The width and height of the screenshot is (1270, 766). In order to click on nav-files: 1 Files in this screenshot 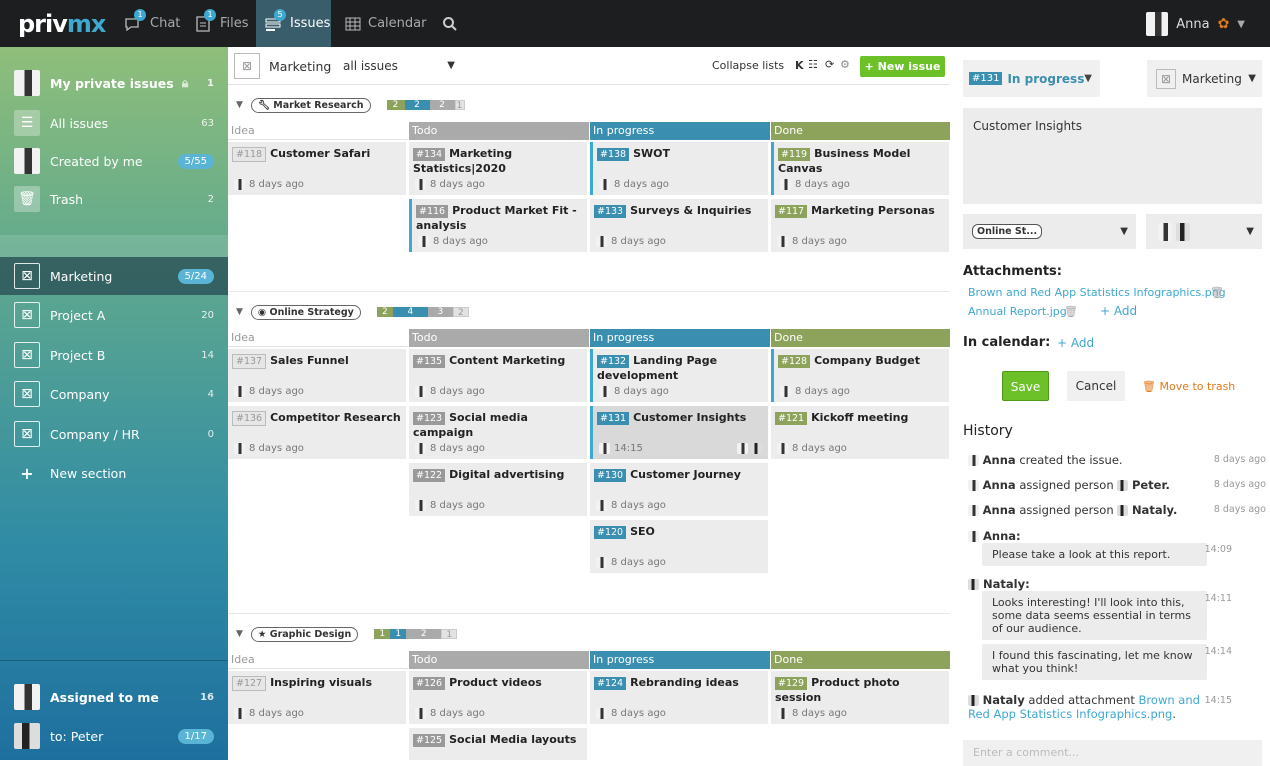, I will do `click(222, 23)`.